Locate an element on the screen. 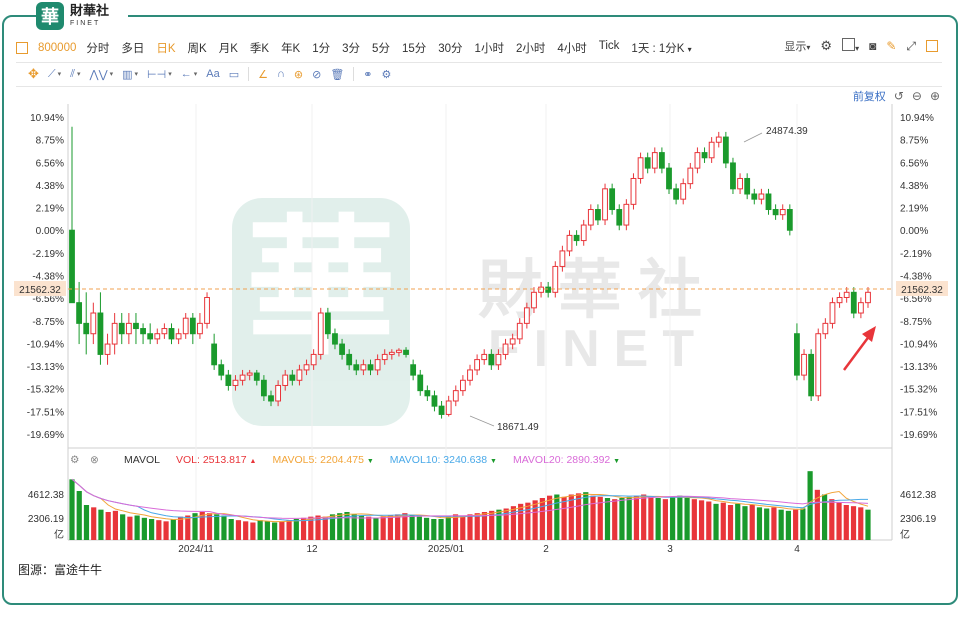  period-5: 季K is located at coordinates (259, 48).